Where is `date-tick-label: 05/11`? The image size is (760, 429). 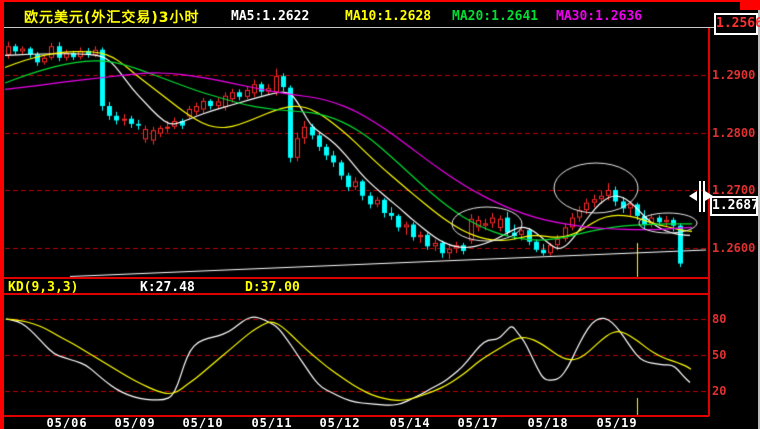
date-tick-label: 05/11 is located at coordinates (272, 422).